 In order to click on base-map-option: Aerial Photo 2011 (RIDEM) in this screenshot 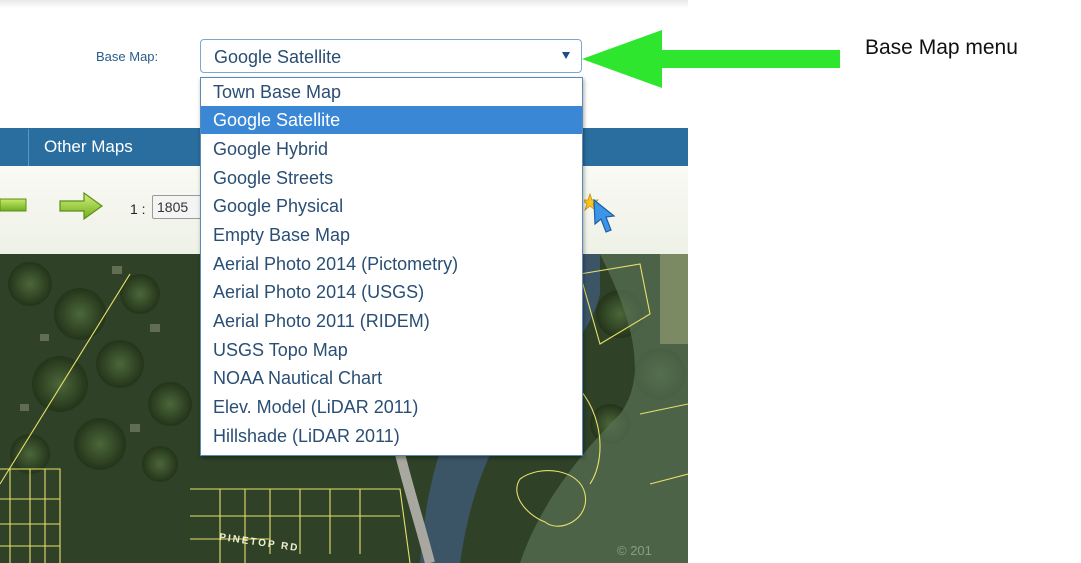, I will do `click(391, 321)`.